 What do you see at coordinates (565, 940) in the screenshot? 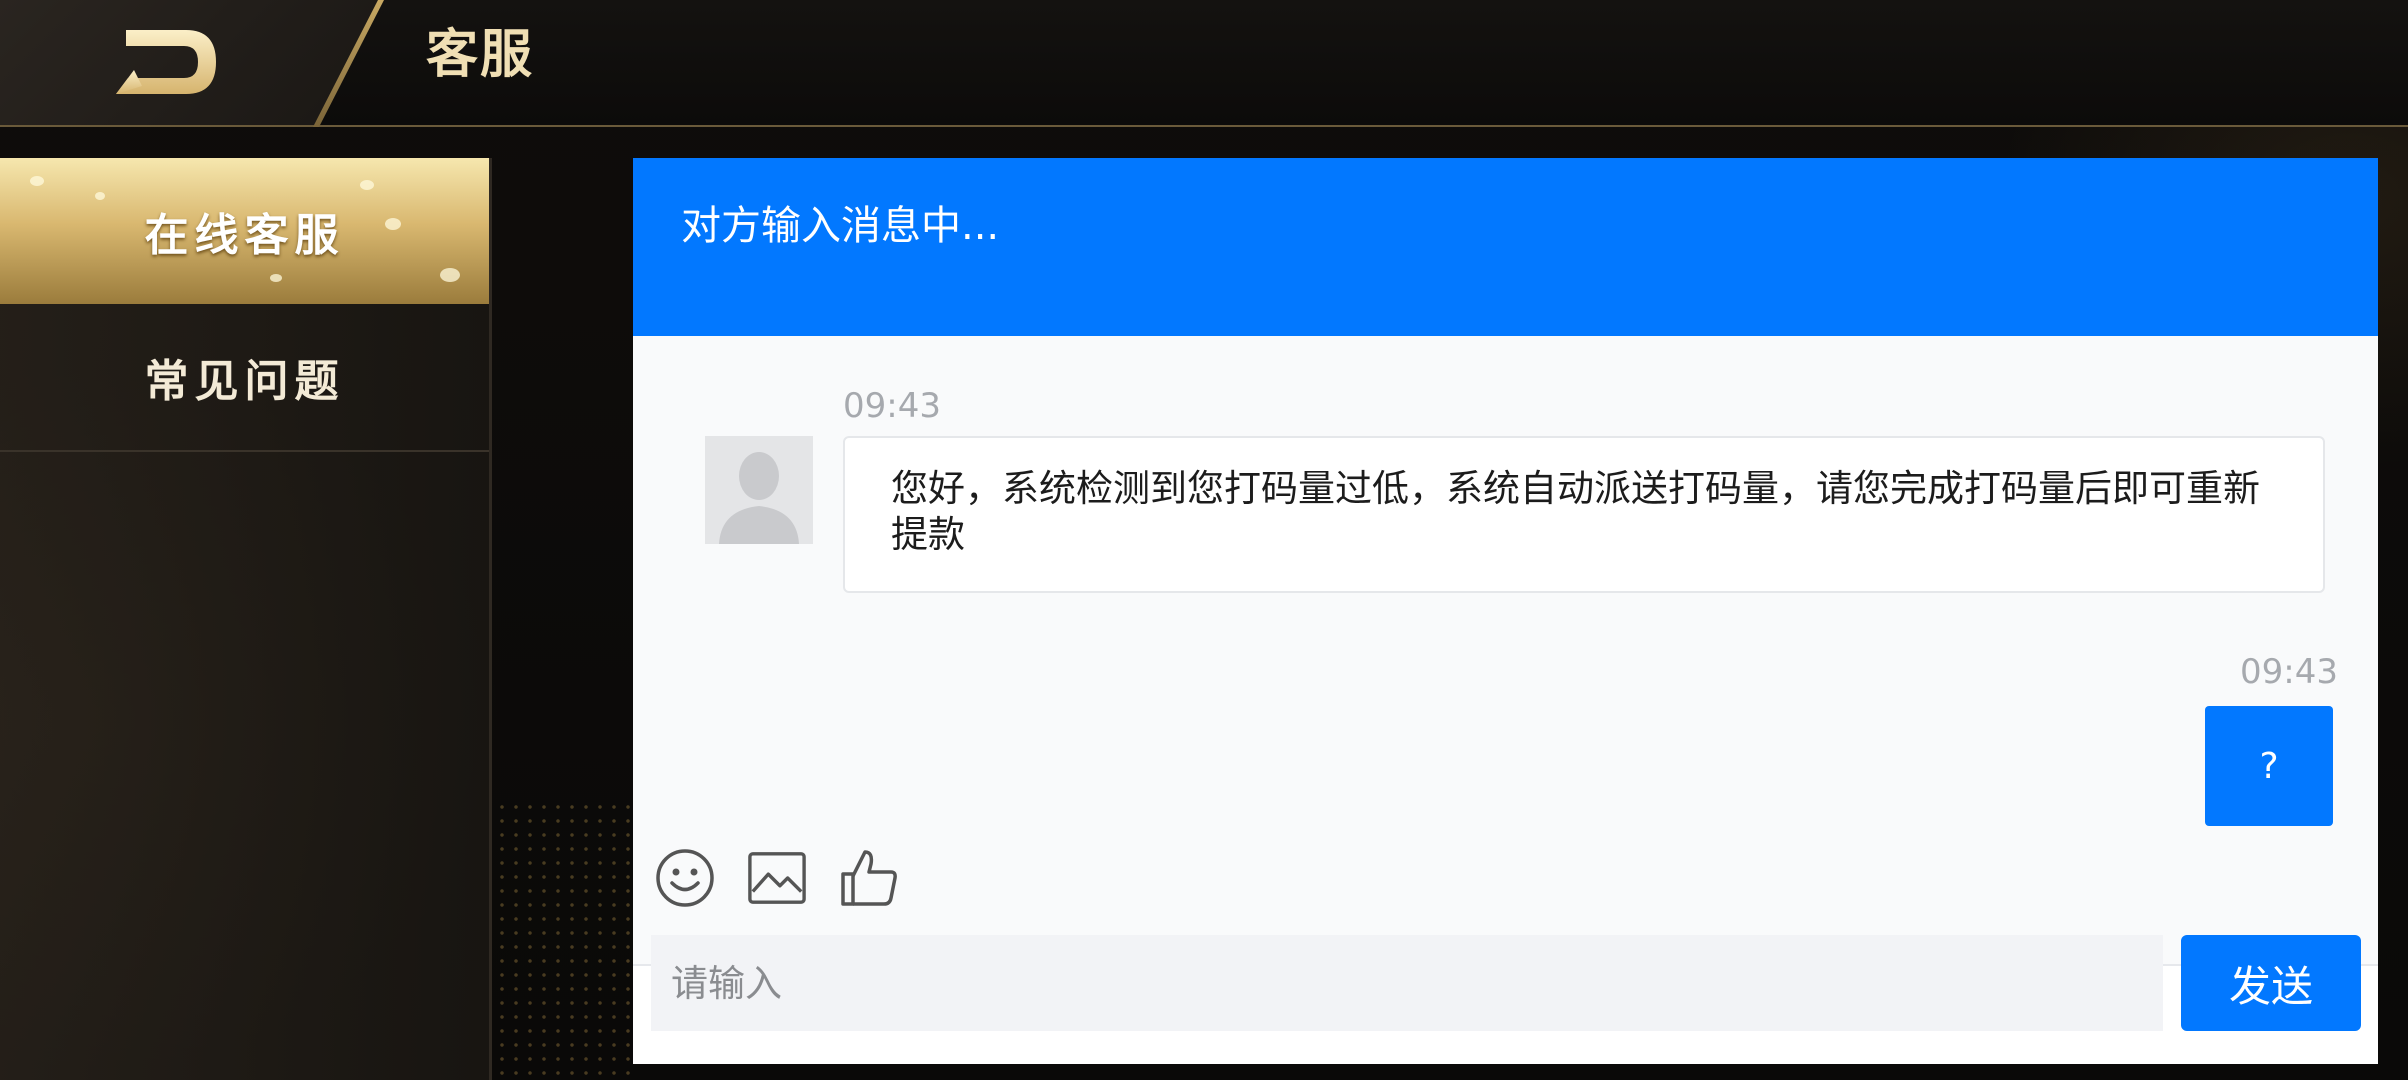
I see `background-decoration` at bounding box center [565, 940].